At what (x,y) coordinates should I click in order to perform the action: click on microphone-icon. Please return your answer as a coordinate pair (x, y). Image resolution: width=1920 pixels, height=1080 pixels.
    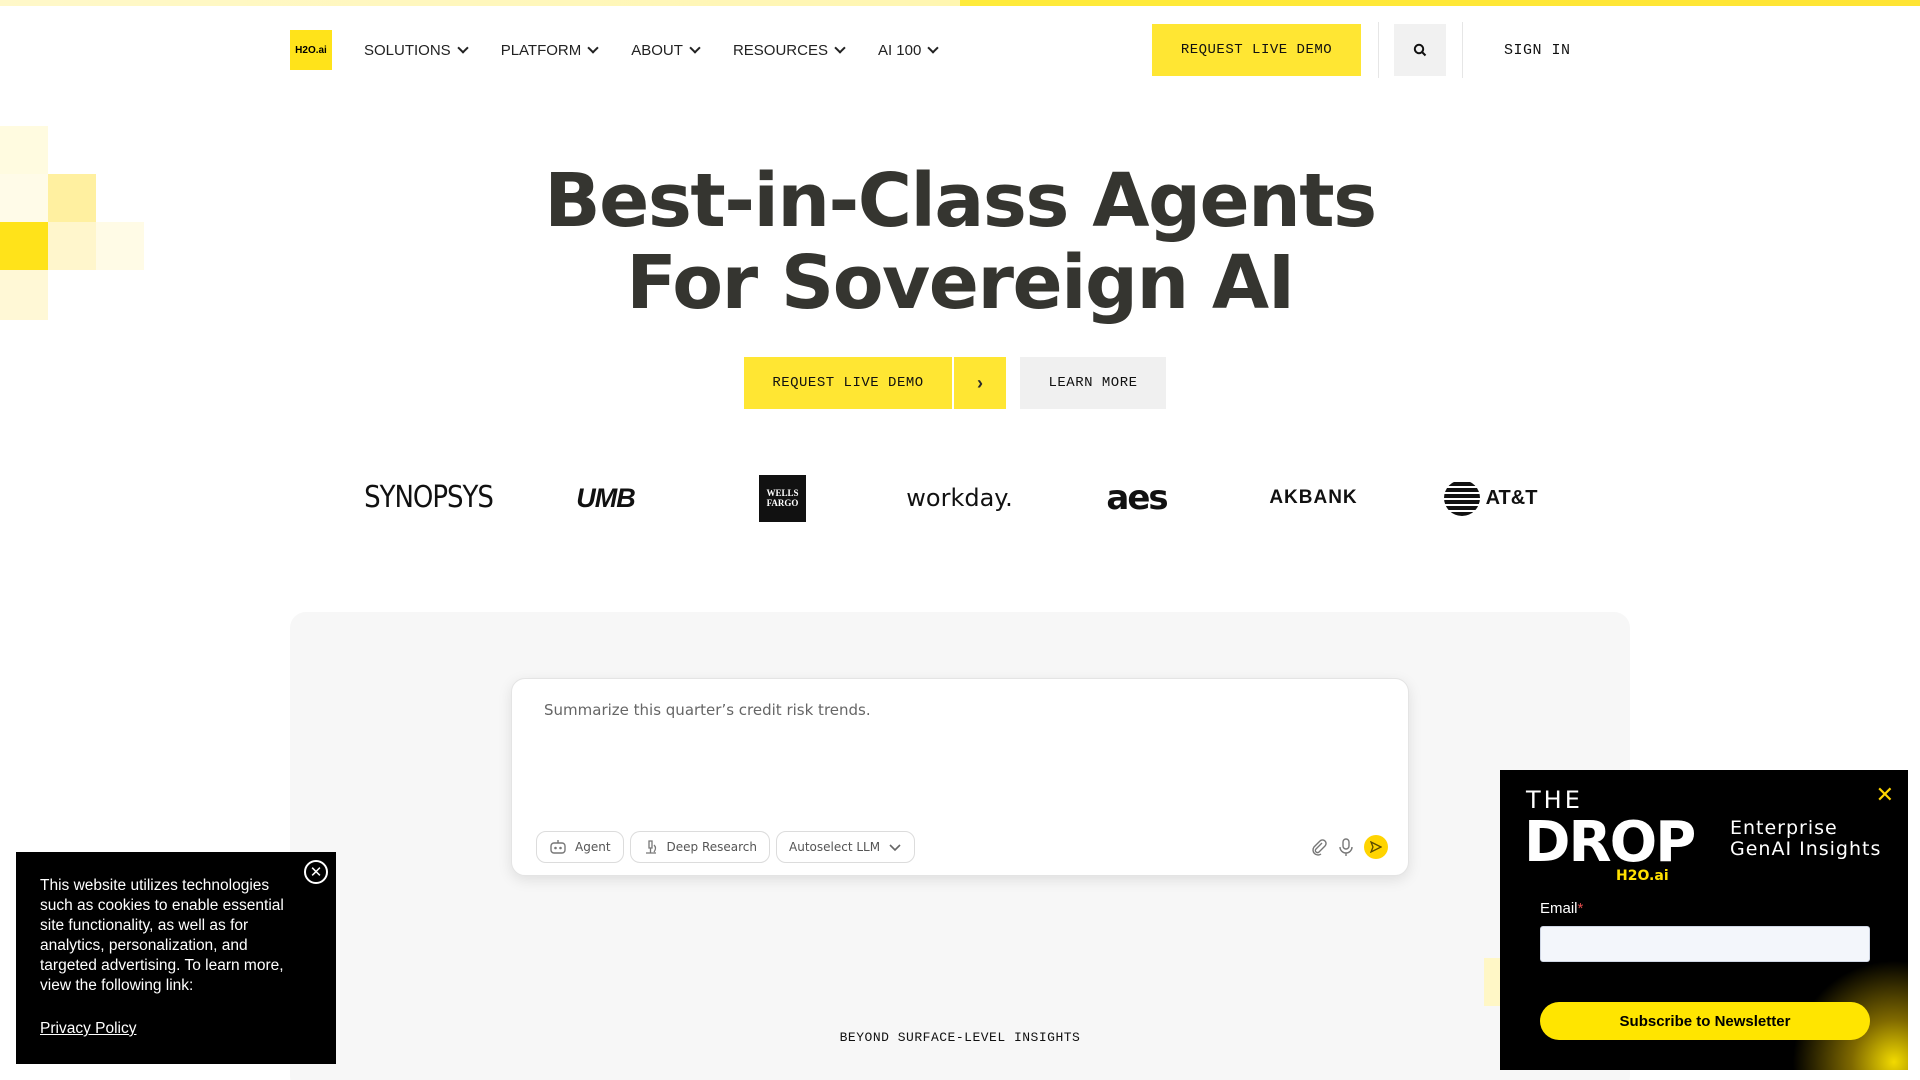
    Looking at the image, I should click on (1346, 847).